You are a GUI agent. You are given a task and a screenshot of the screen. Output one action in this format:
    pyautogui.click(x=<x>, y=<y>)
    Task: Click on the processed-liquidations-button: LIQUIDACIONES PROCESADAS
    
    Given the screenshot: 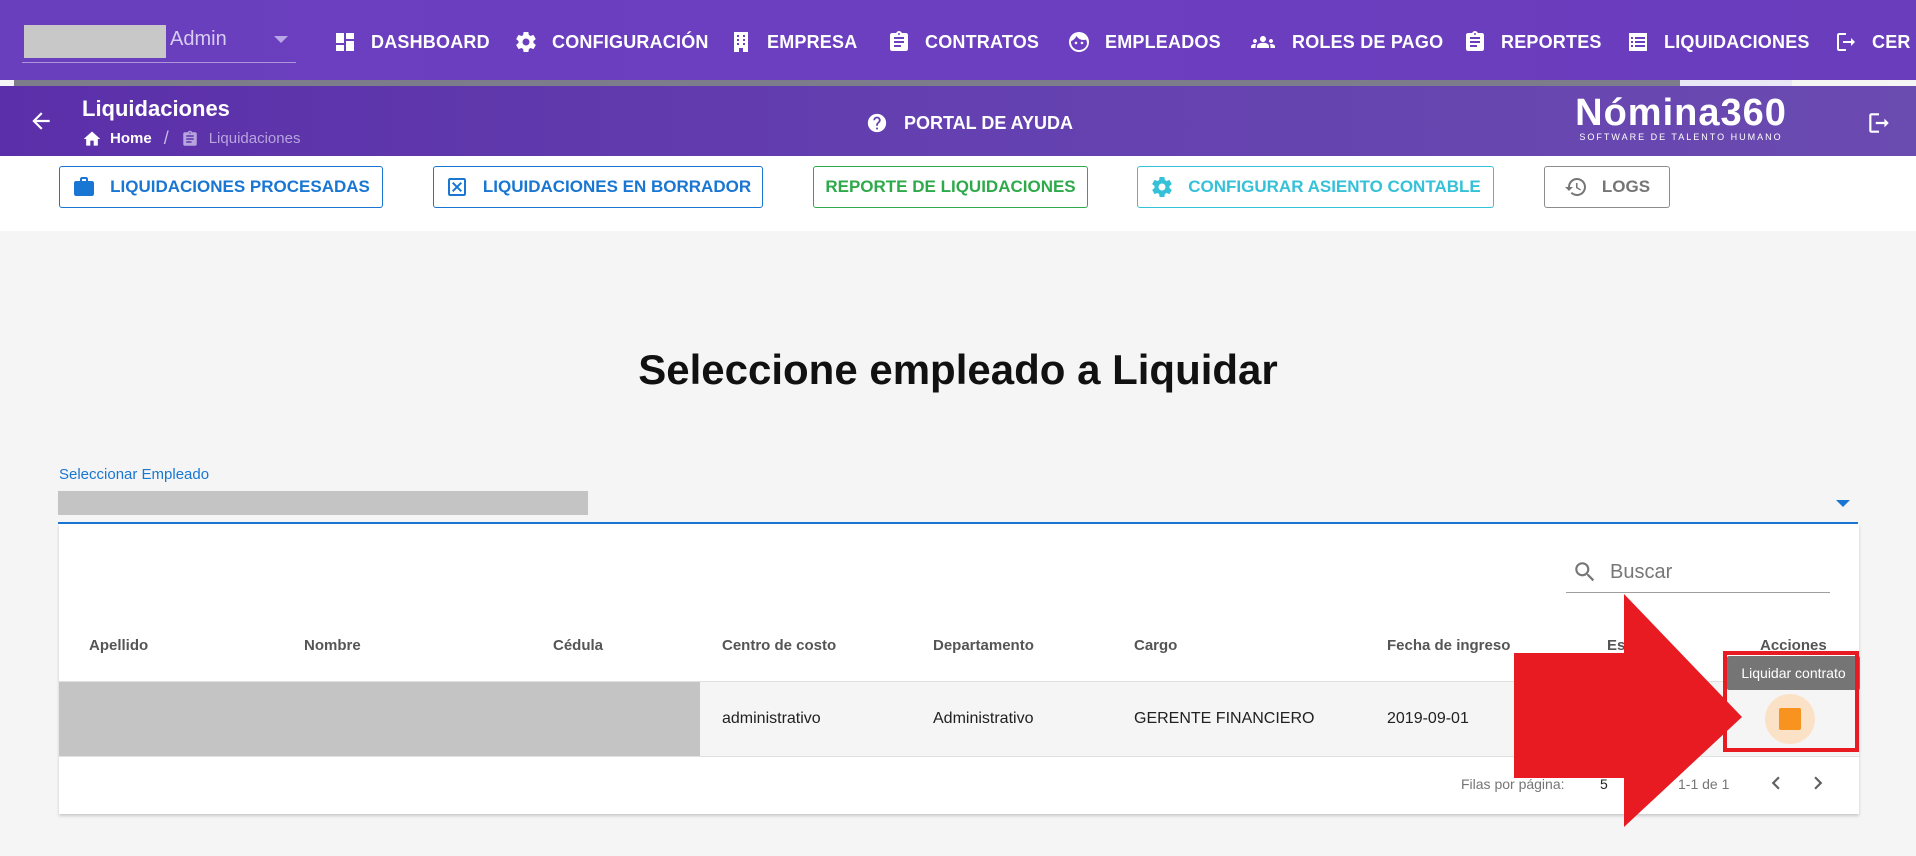 What is the action you would take?
    pyautogui.click(x=221, y=187)
    